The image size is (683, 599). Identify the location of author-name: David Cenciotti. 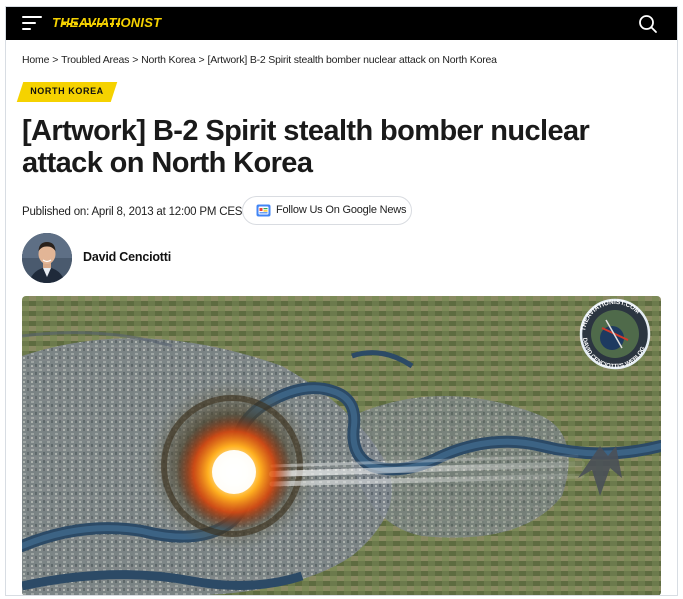
(127, 257).